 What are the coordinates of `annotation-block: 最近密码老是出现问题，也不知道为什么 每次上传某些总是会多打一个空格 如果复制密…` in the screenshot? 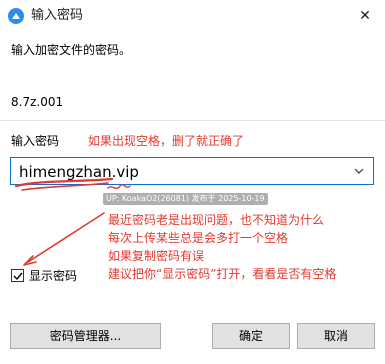 It's located at (222, 247).